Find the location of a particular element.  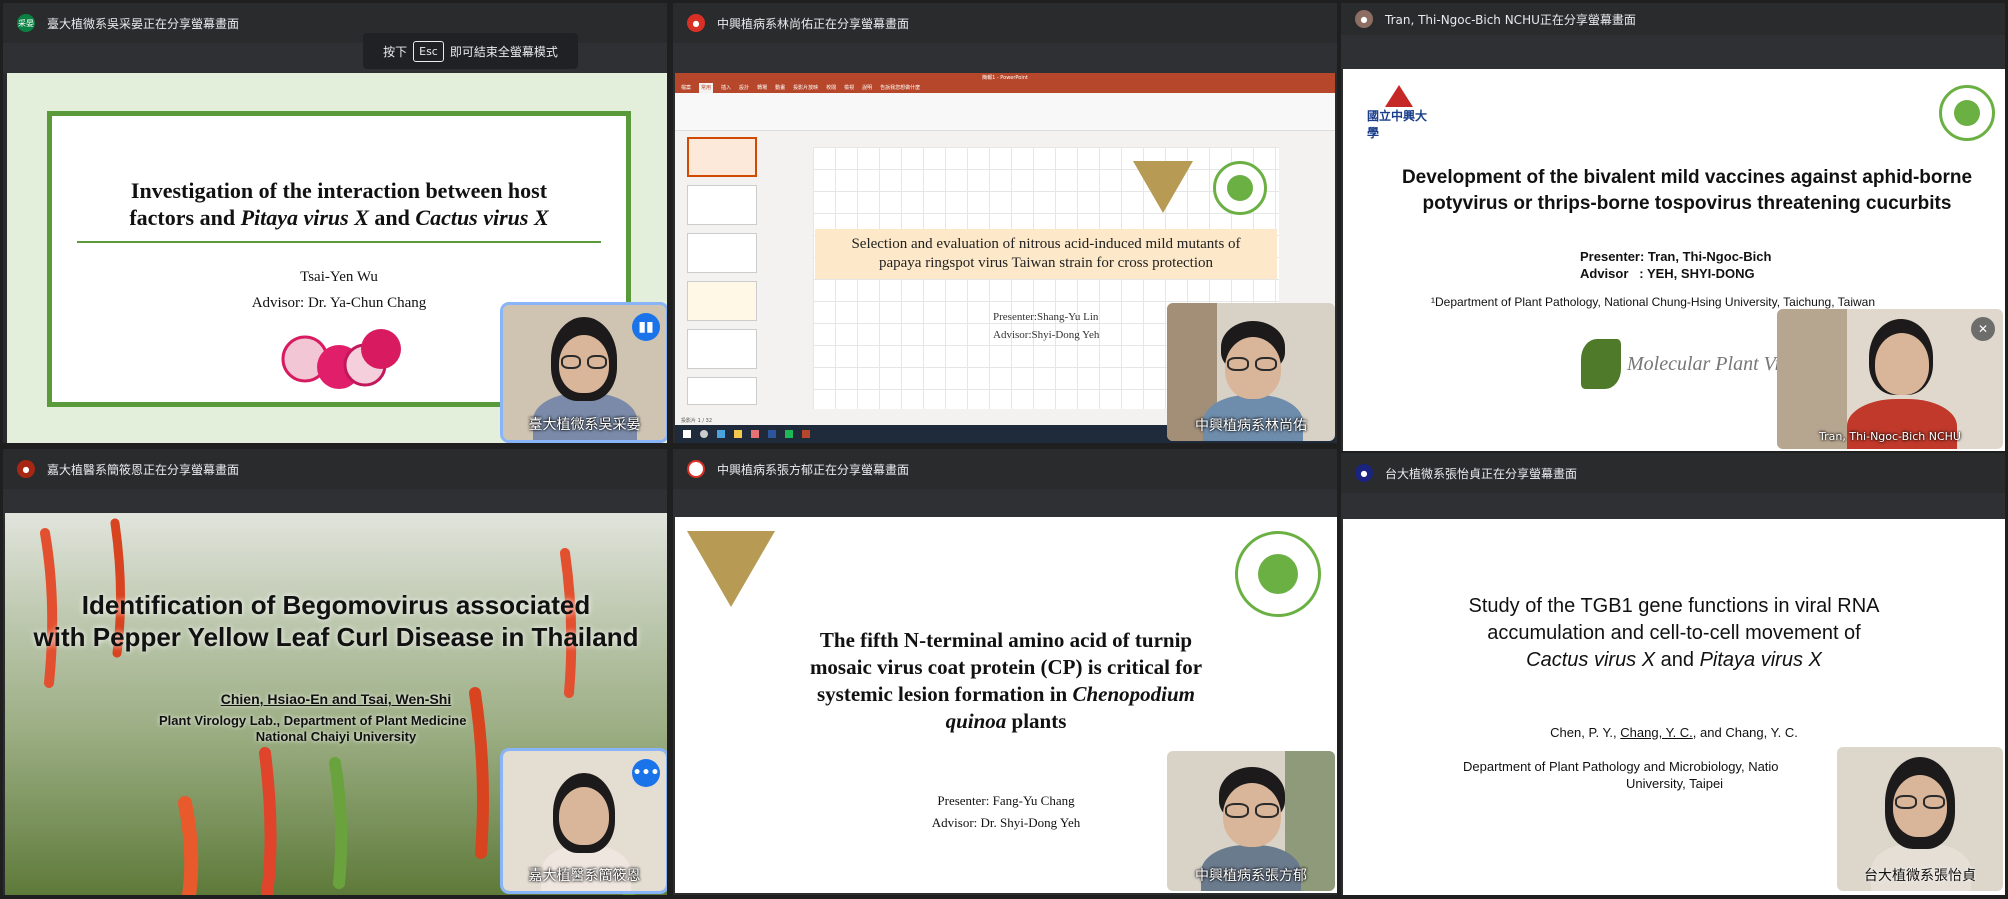

participant-video: 中興植病系林尚佑 is located at coordinates (1251, 372).